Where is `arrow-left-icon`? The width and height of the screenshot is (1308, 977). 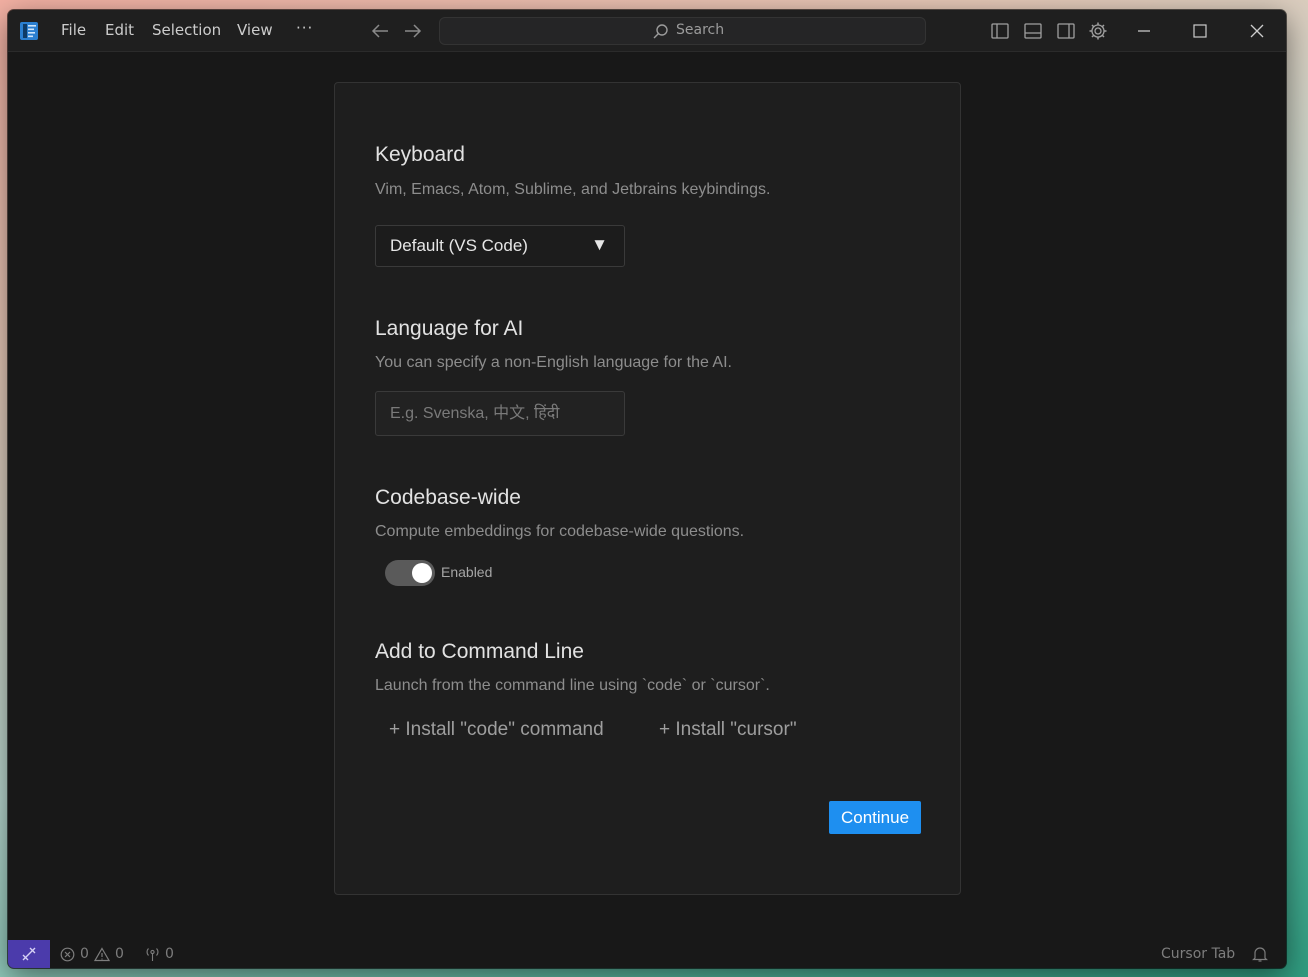 arrow-left-icon is located at coordinates (380, 31).